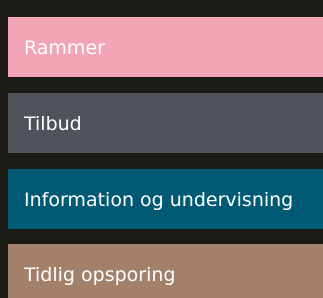 Image resolution: width=323 pixels, height=298 pixels. I want to click on menu-item-label: Information og undervisning, so click(159, 200).